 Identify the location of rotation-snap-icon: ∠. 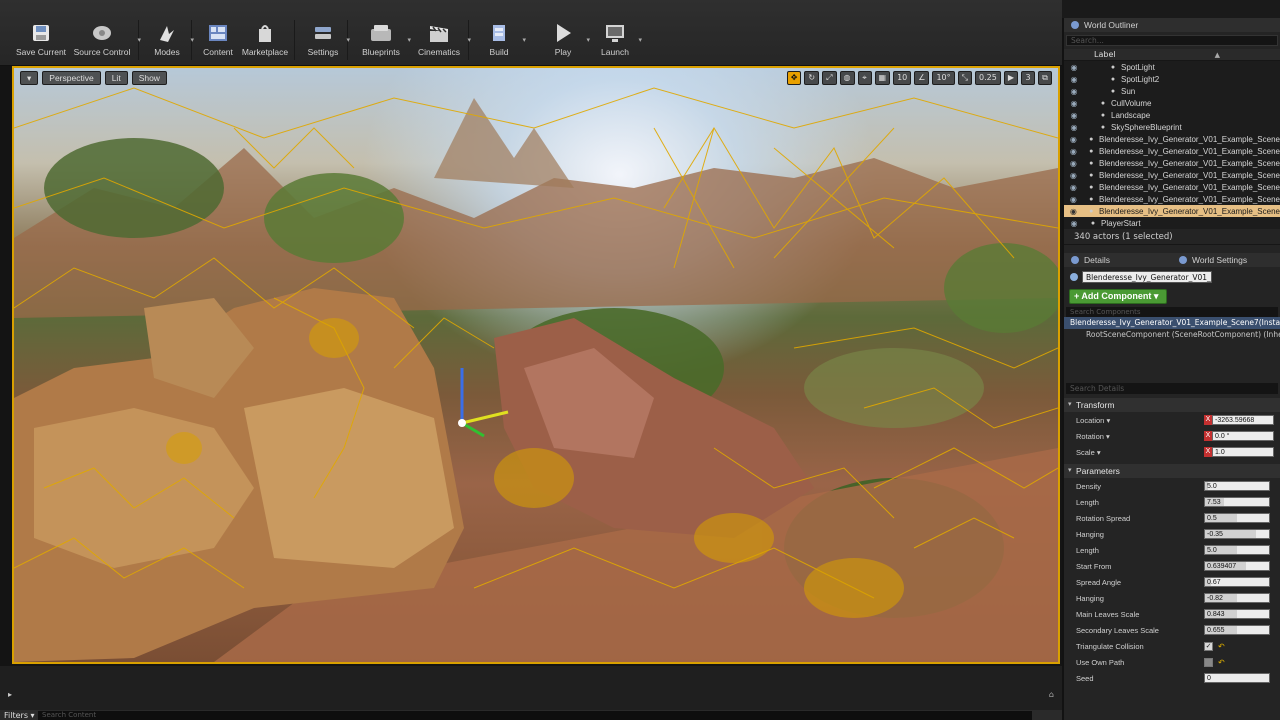
(922, 78).